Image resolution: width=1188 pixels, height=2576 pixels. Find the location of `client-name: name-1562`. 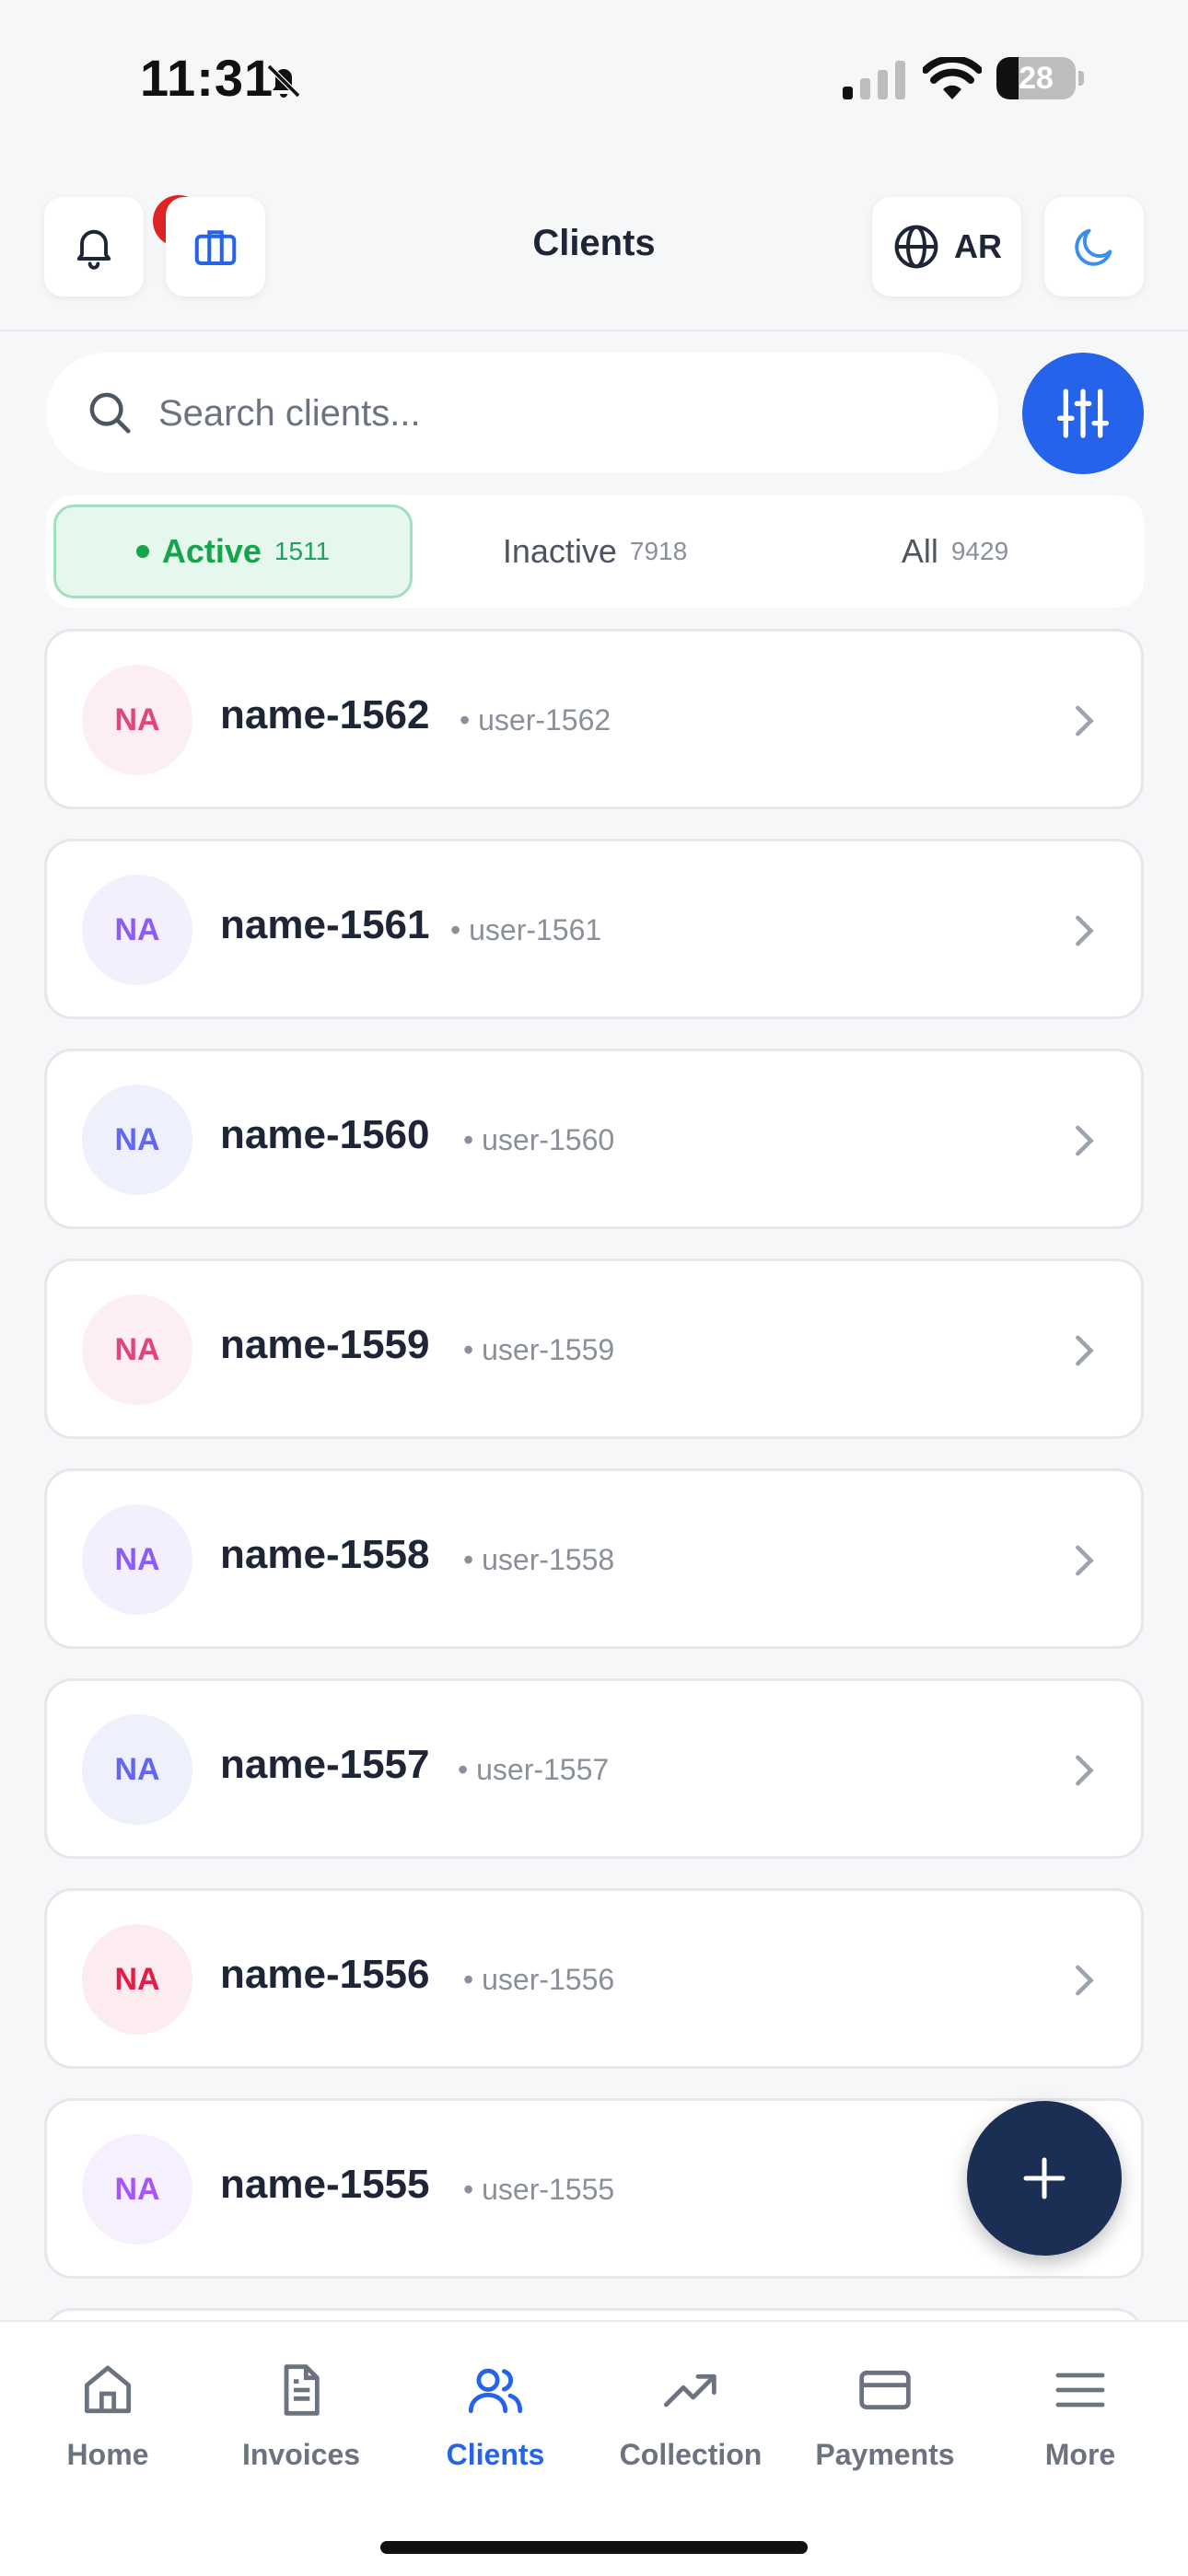

client-name: name-1562 is located at coordinates (325, 714).